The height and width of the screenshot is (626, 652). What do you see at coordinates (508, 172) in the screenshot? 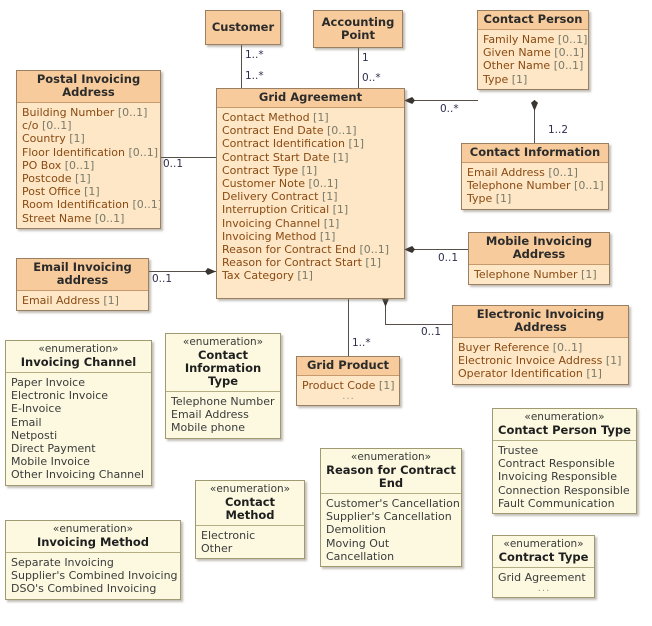
I see `attribute-label: Email Address` at bounding box center [508, 172].